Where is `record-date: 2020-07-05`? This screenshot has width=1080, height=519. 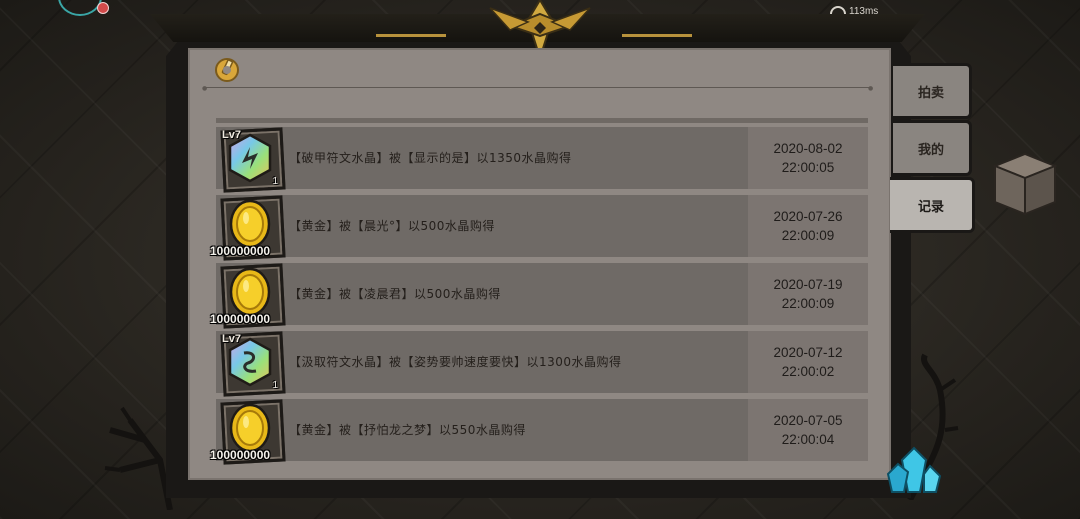 record-date: 2020-07-05 is located at coordinates (808, 420).